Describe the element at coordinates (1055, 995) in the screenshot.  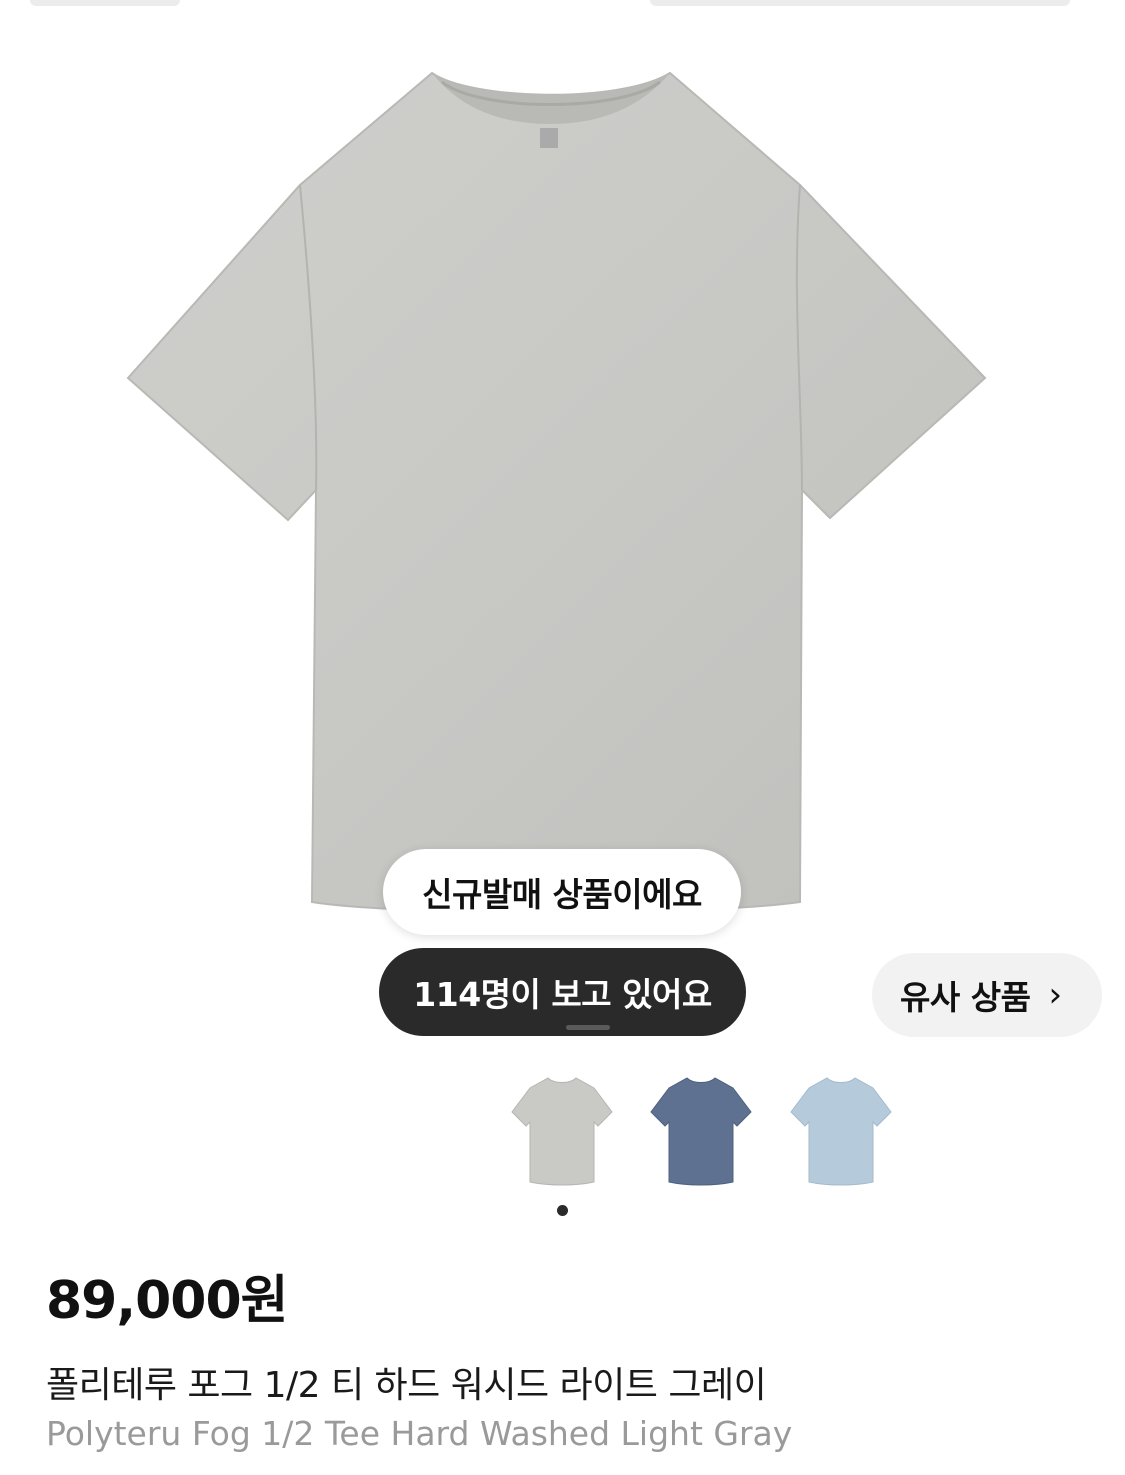
I see `chevron-right-icon: ›` at that location.